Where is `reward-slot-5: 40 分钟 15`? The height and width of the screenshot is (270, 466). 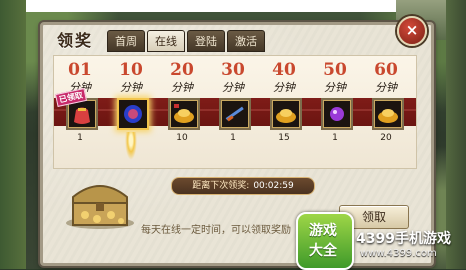
reward-slot-5: 40 分钟 15 is located at coordinates (284, 114).